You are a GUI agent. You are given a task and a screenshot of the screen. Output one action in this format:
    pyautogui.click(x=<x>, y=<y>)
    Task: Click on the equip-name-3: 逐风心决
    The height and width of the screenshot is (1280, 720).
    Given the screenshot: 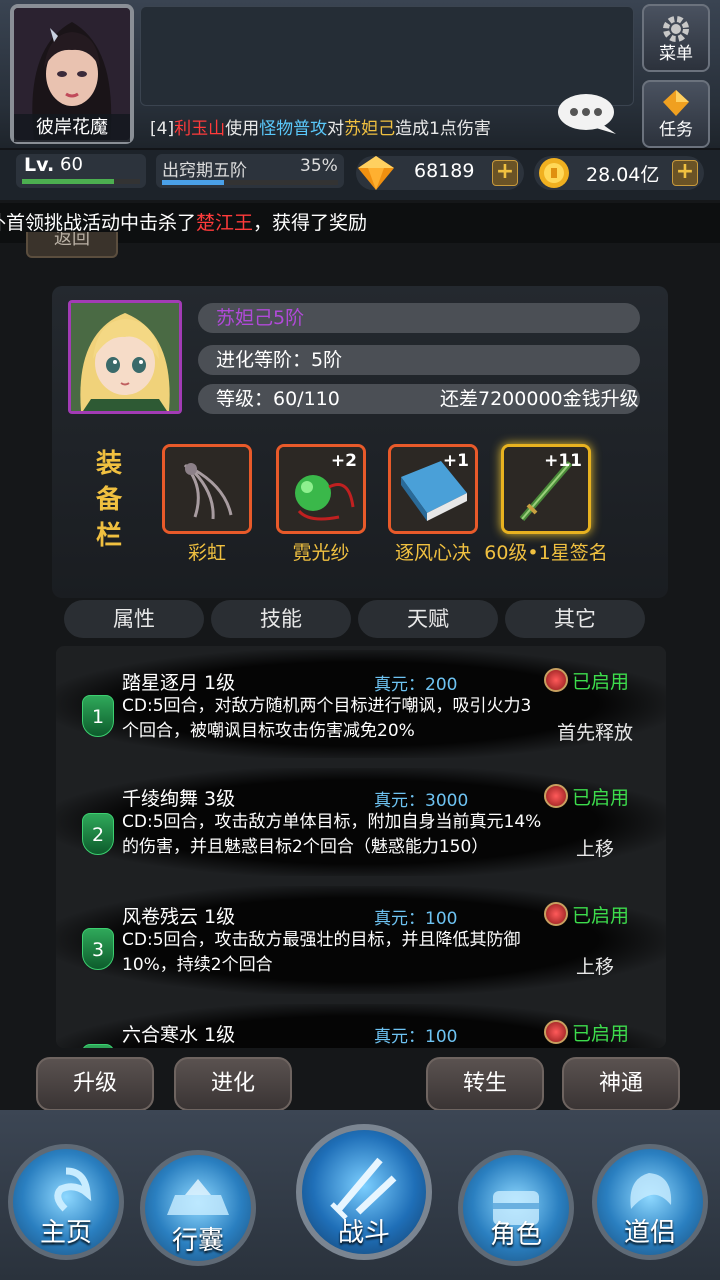 What is the action you would take?
    pyautogui.click(x=432, y=553)
    